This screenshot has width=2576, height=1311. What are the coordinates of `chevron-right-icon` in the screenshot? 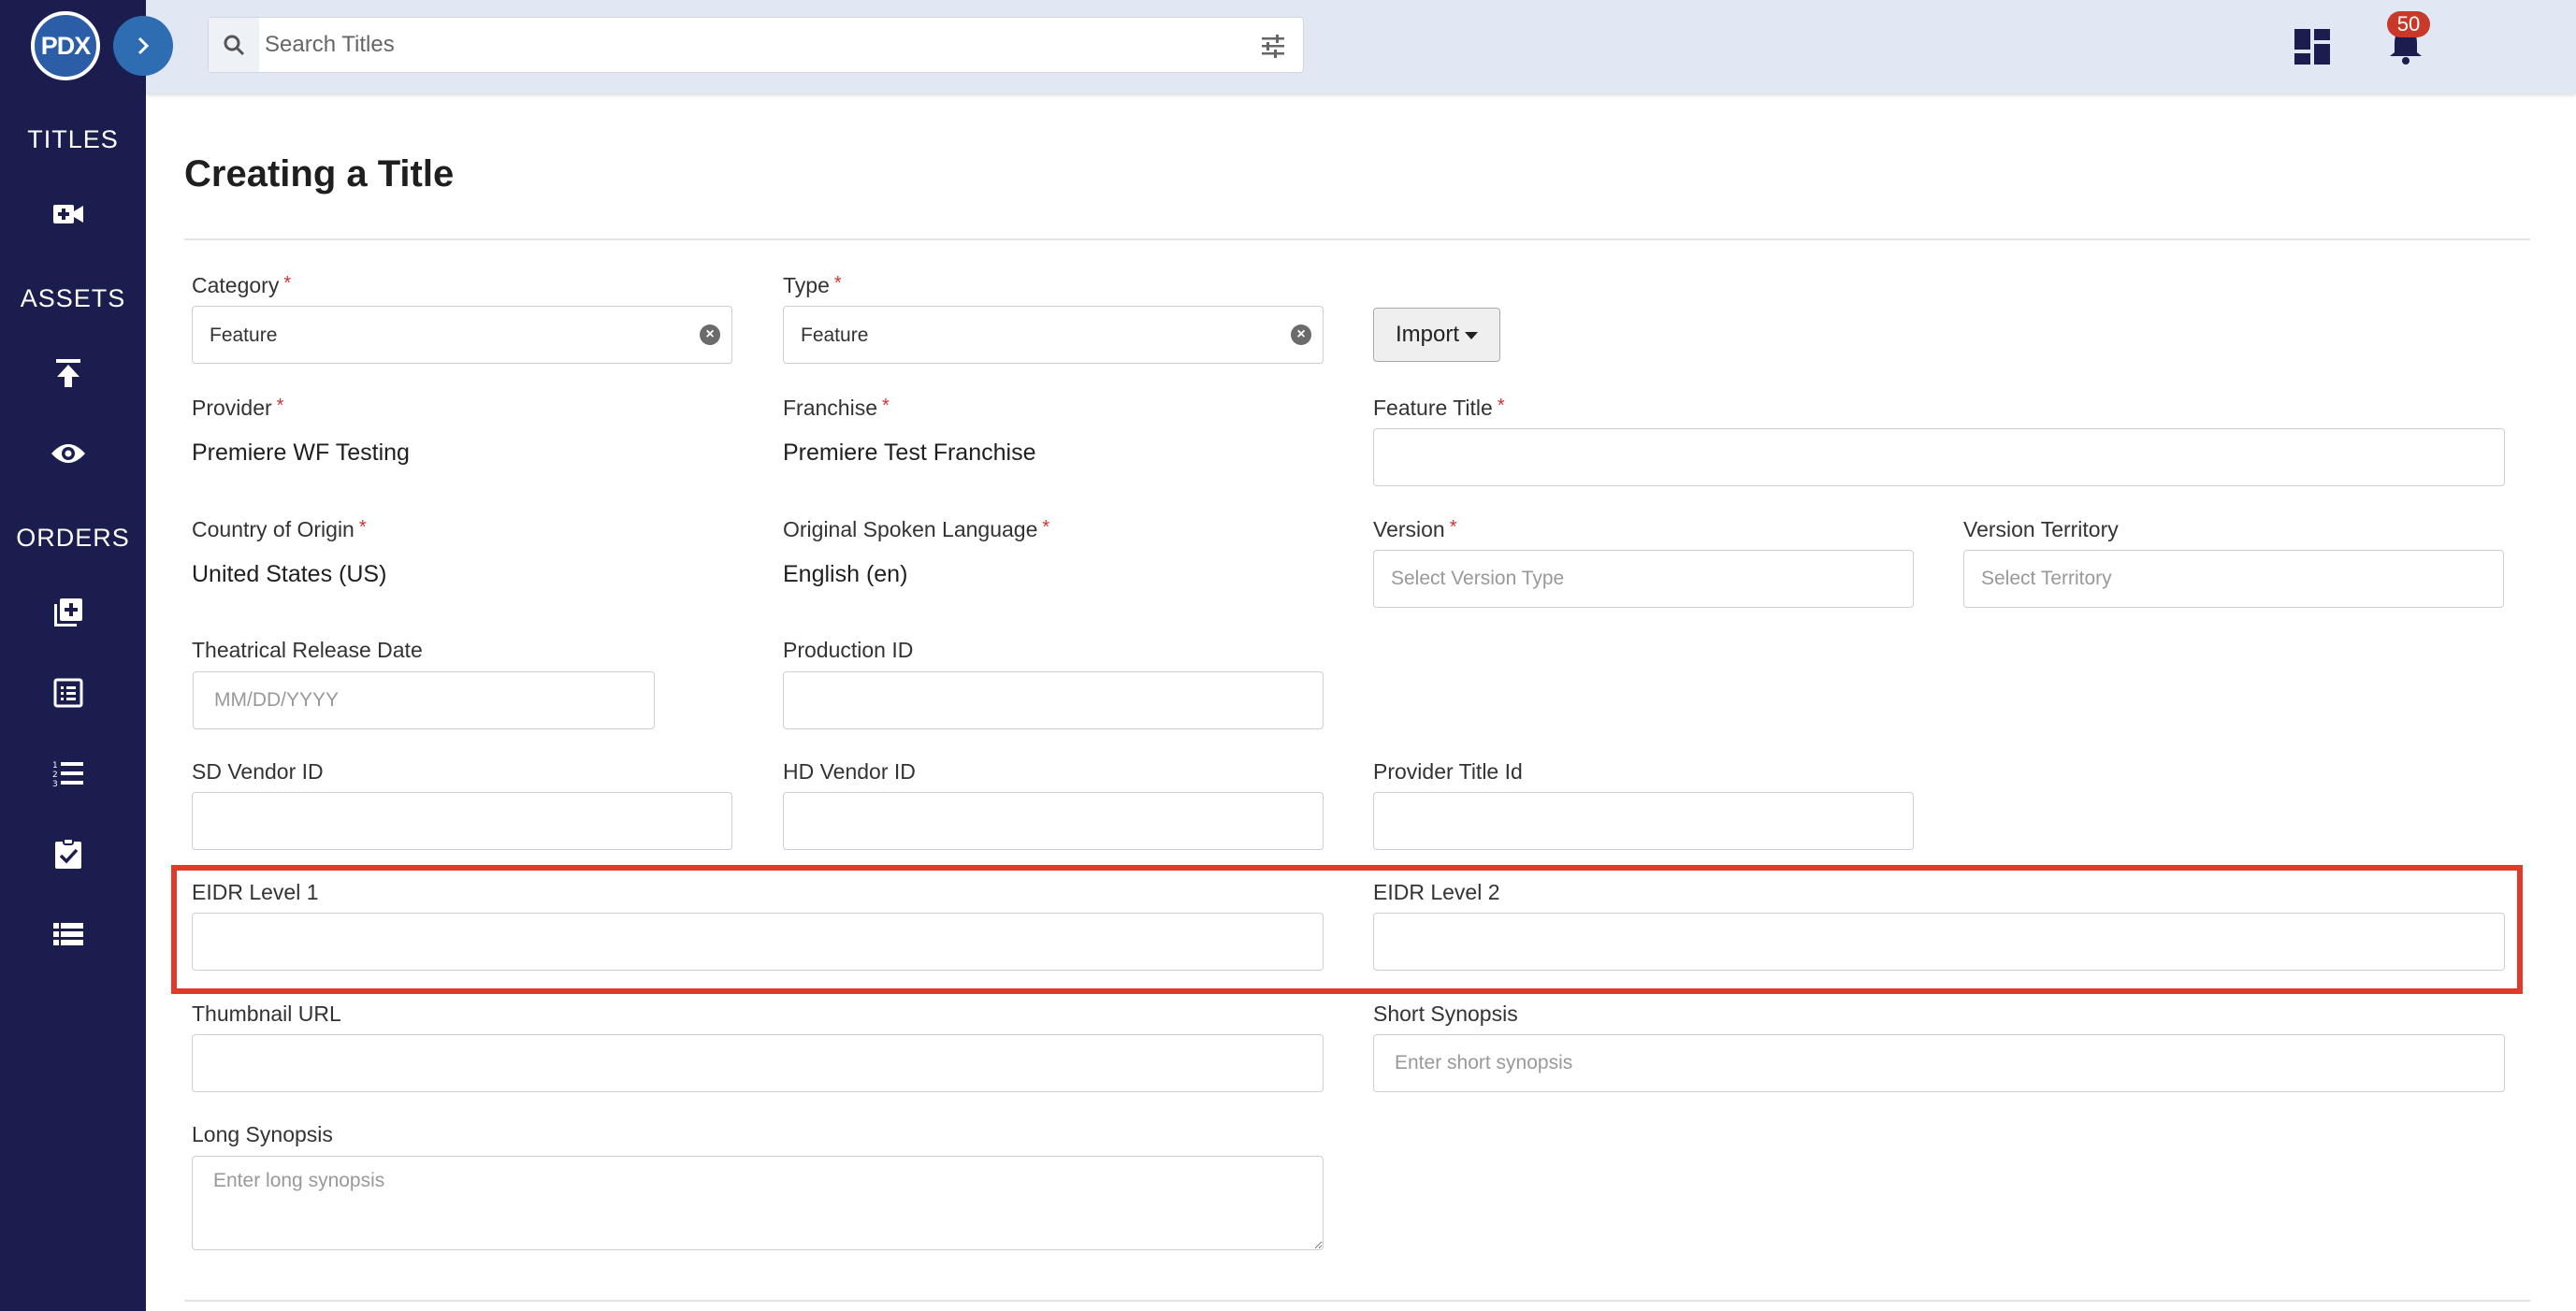 It's located at (143, 46).